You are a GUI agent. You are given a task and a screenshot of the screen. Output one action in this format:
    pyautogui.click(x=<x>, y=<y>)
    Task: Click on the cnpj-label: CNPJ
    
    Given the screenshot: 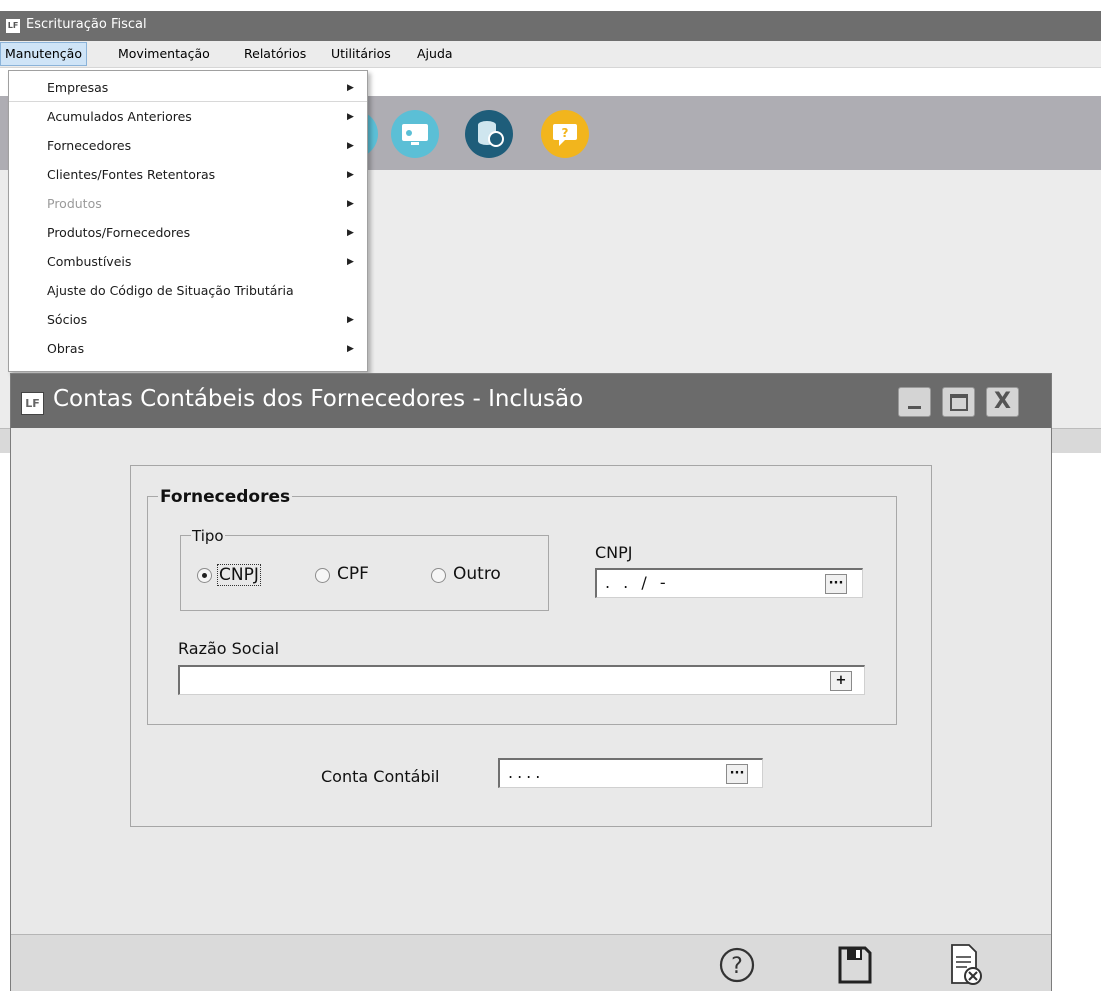 What is the action you would take?
    pyautogui.click(x=614, y=552)
    